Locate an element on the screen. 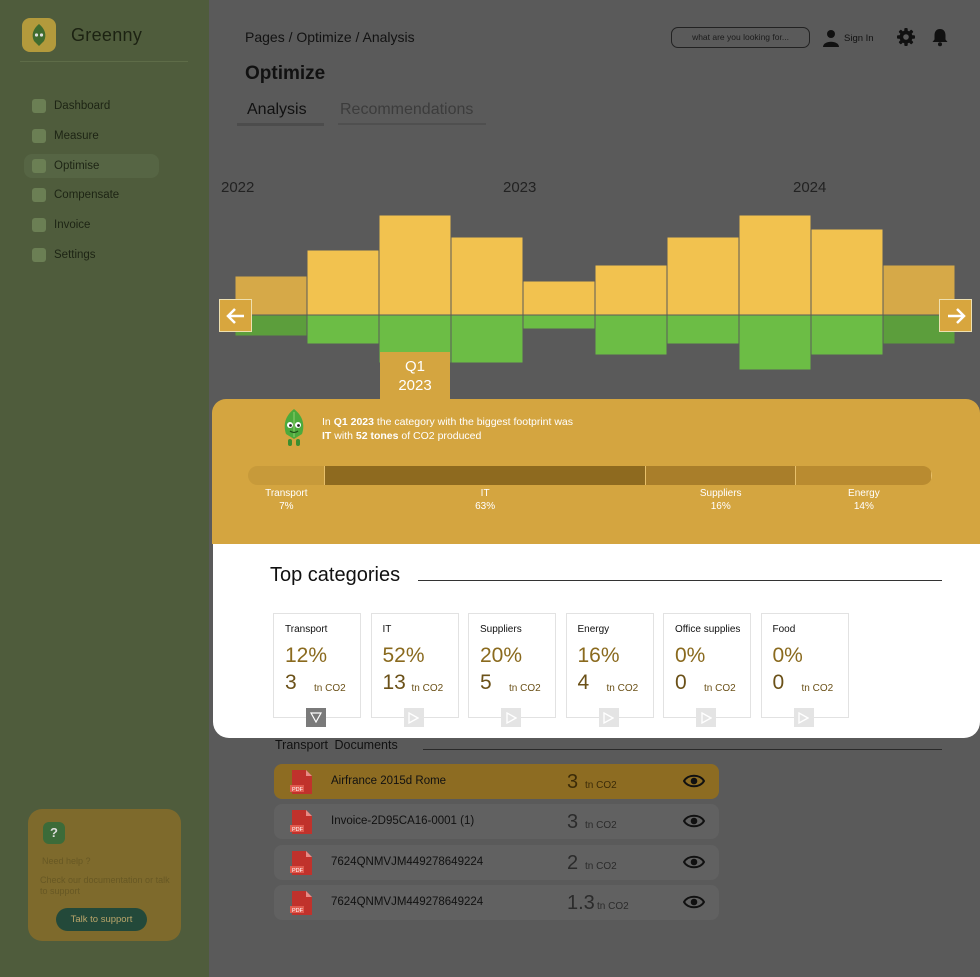  category-percent: 12% is located at coordinates (306, 655).